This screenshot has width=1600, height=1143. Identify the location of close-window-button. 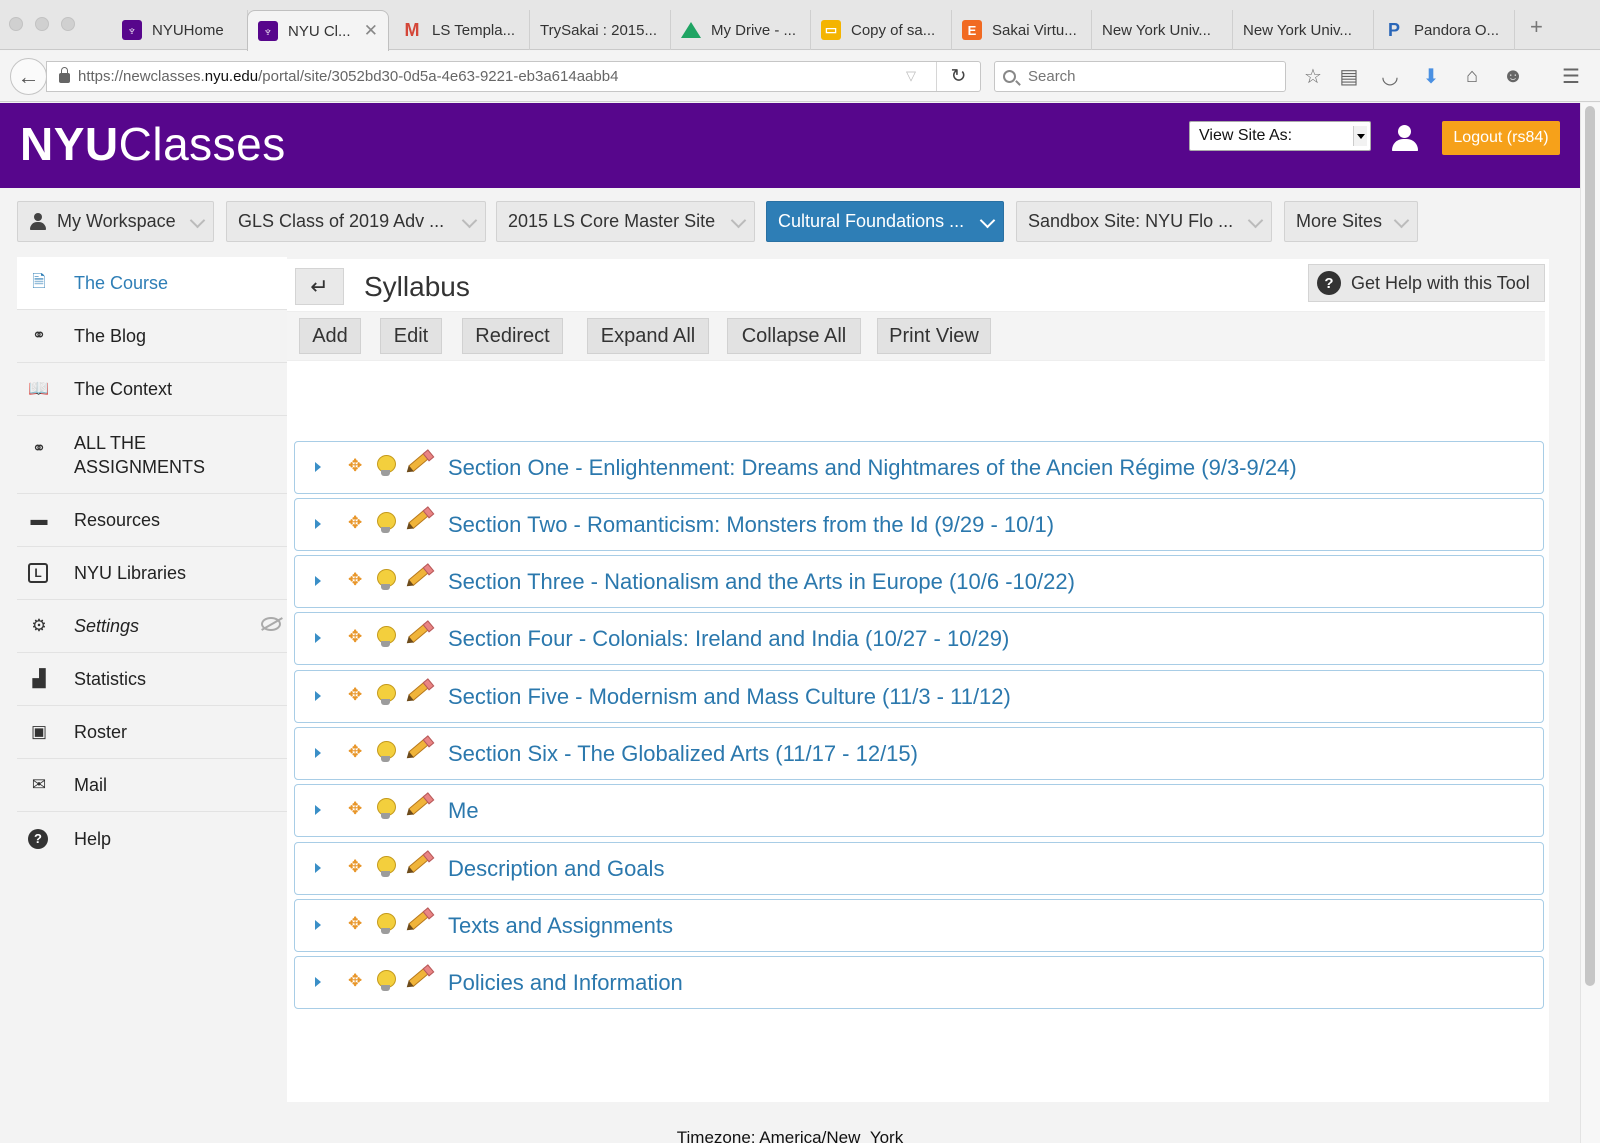
(16, 24).